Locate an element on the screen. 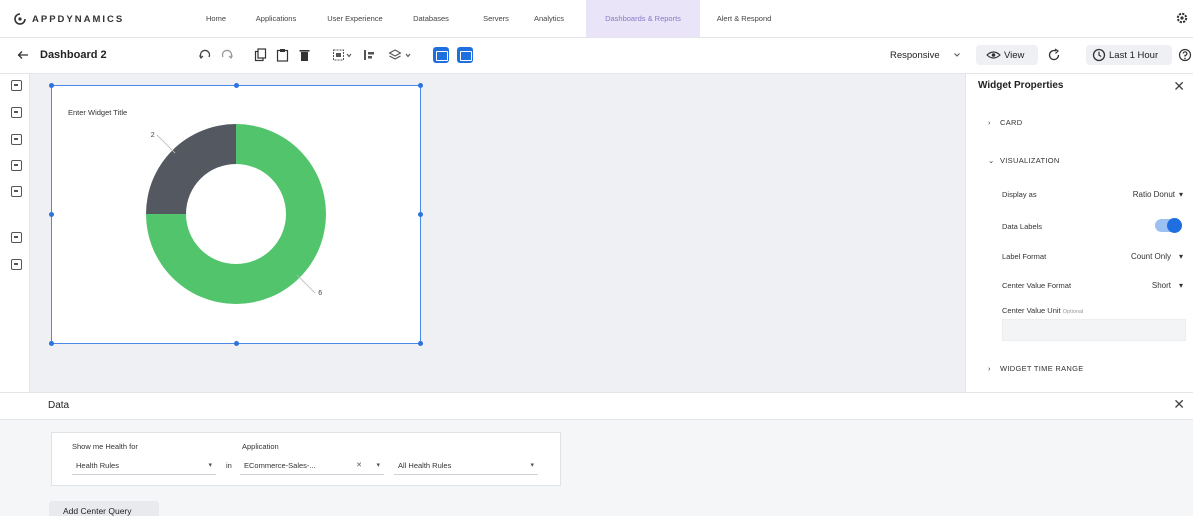 Image resolution: width=1193 pixels, height=516 pixels. help-icon is located at coordinates (1185, 55).